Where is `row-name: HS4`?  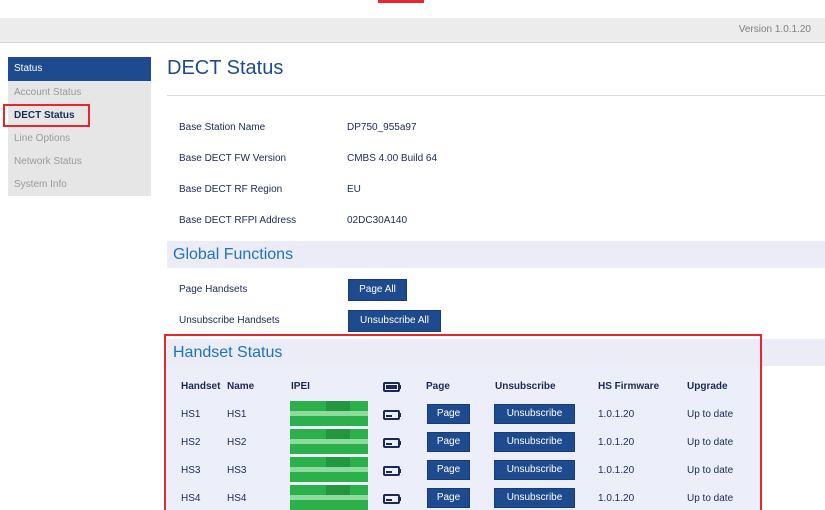 row-name: HS4 is located at coordinates (237, 498).